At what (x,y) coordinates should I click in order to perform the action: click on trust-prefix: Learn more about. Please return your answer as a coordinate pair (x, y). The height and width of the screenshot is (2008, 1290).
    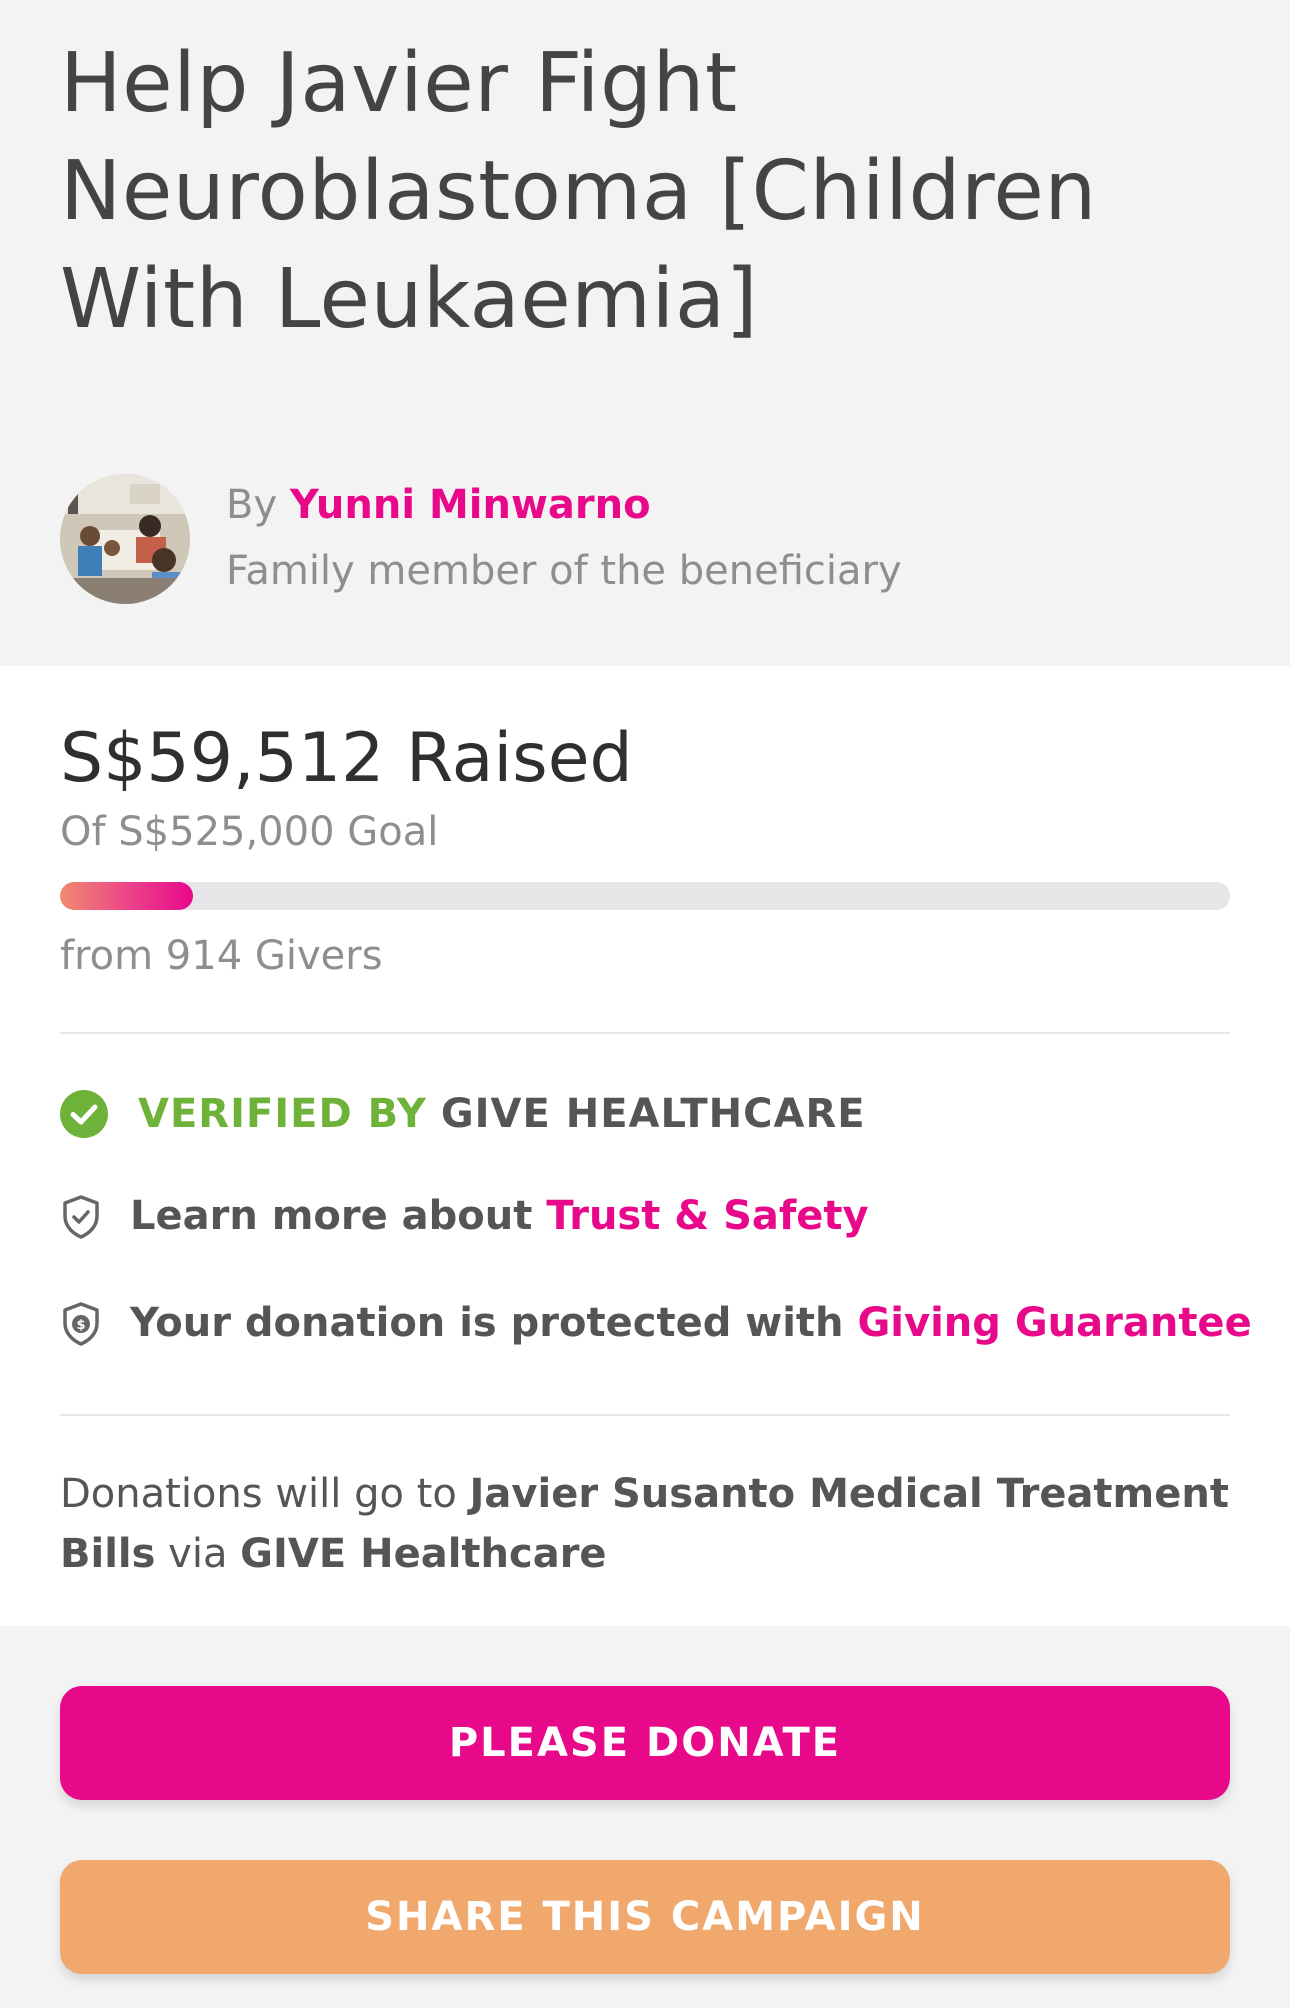
    Looking at the image, I should click on (331, 1216).